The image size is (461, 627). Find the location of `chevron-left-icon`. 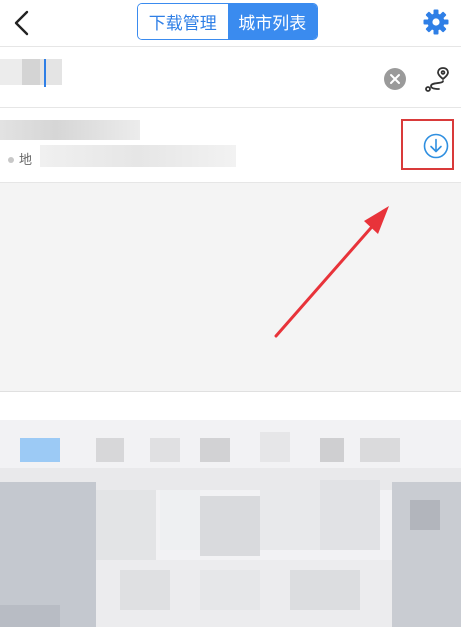

chevron-left-icon is located at coordinates (21, 23).